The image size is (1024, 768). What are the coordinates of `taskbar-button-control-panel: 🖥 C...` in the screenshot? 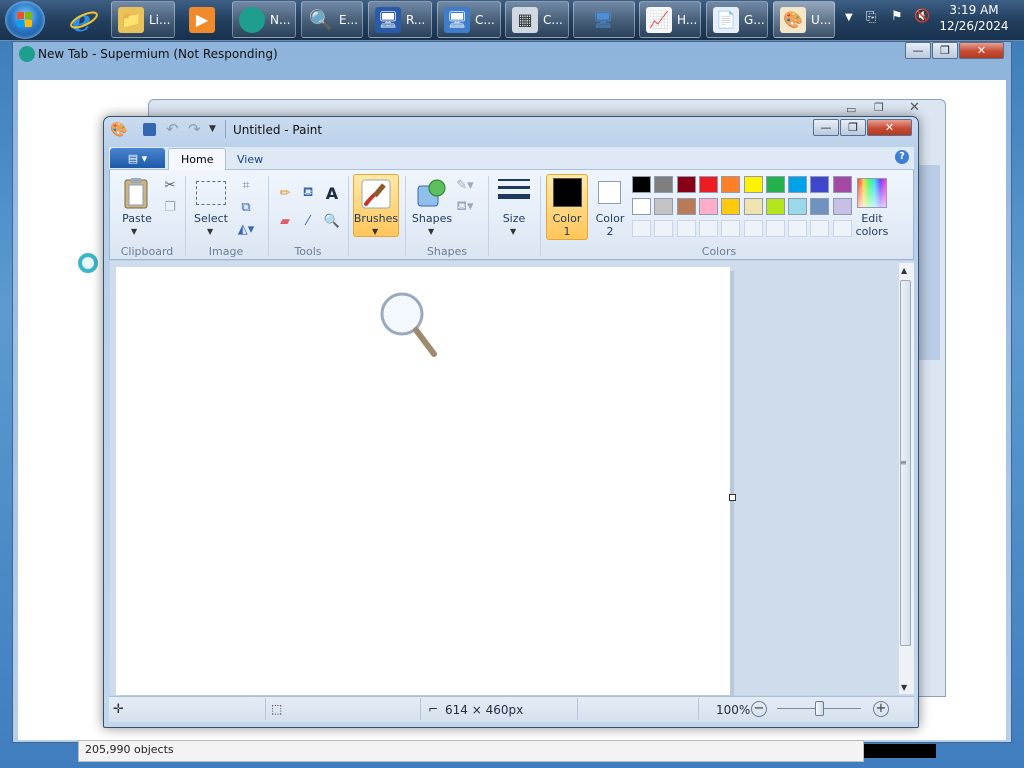 It's located at (469, 19).